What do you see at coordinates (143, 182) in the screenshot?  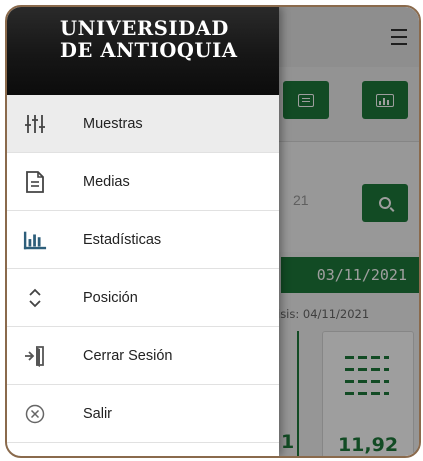 I see `menu-item-medias: Medias` at bounding box center [143, 182].